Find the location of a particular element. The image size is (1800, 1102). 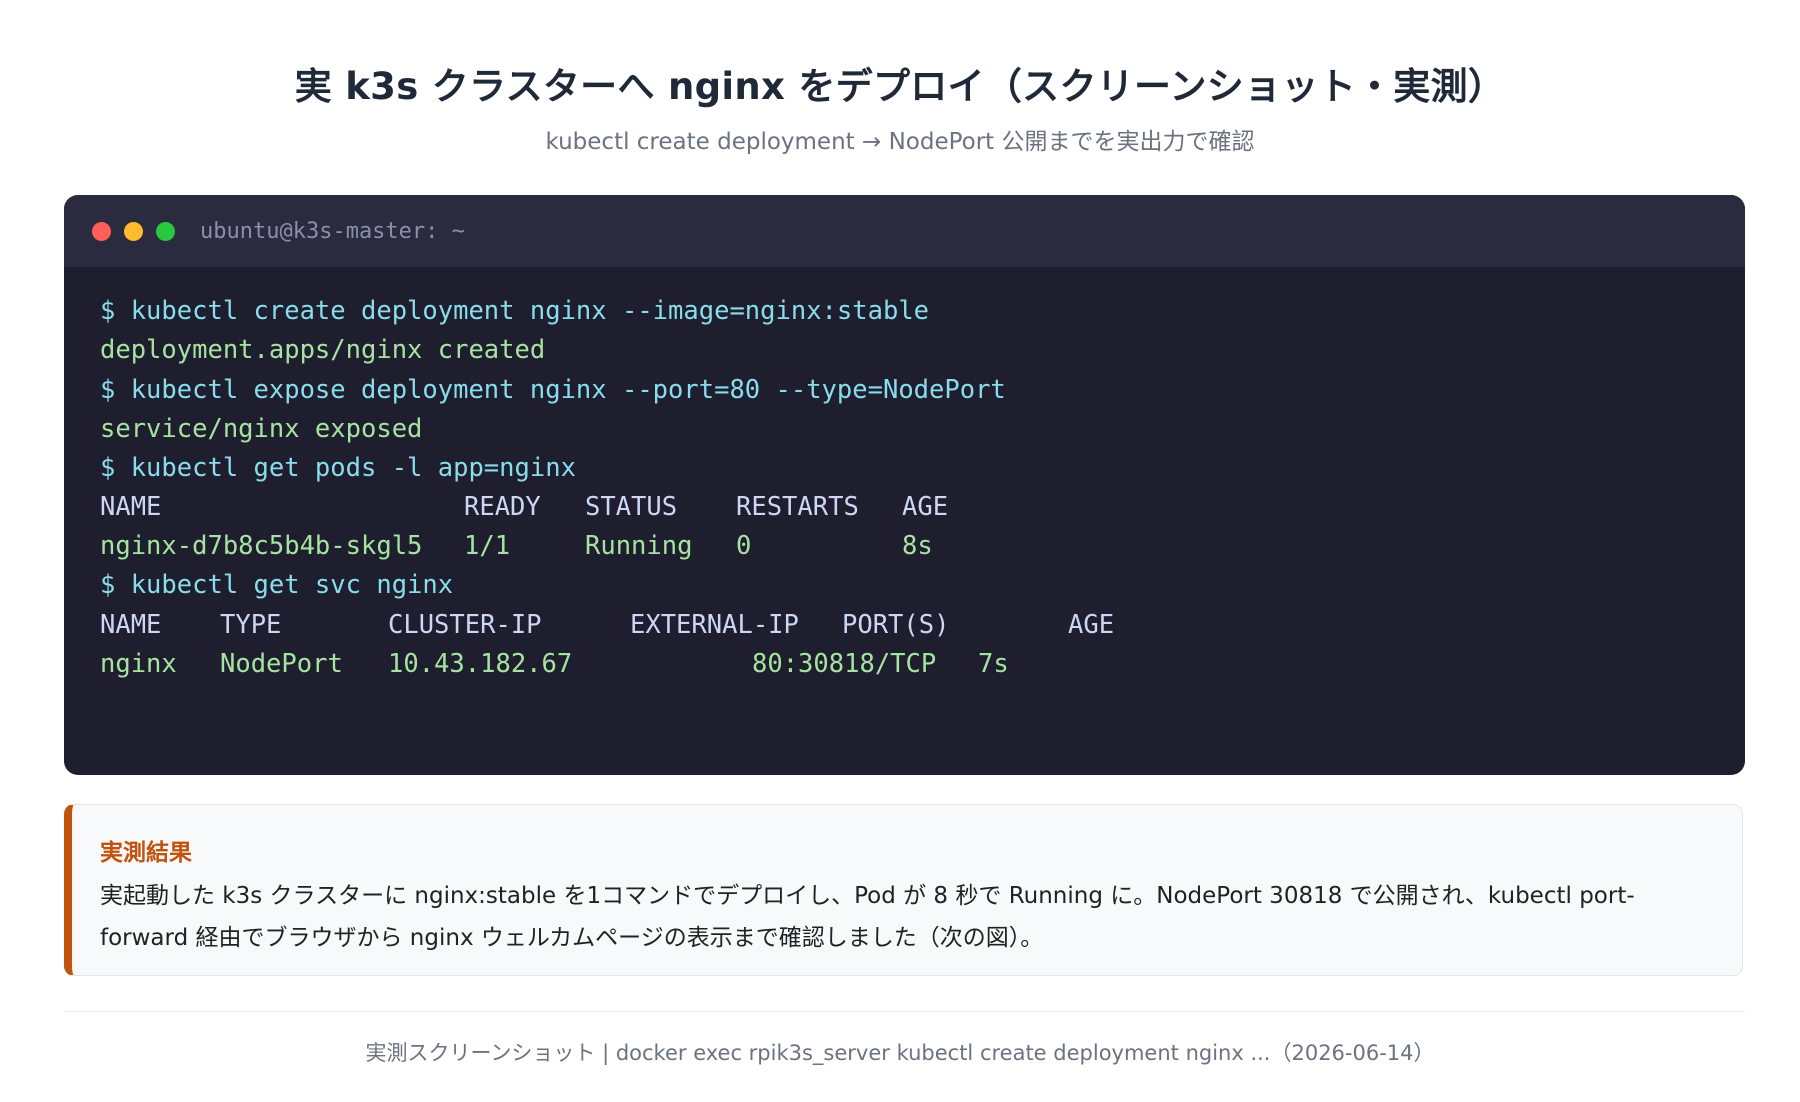

pod-status: Running is located at coordinates (639, 546).